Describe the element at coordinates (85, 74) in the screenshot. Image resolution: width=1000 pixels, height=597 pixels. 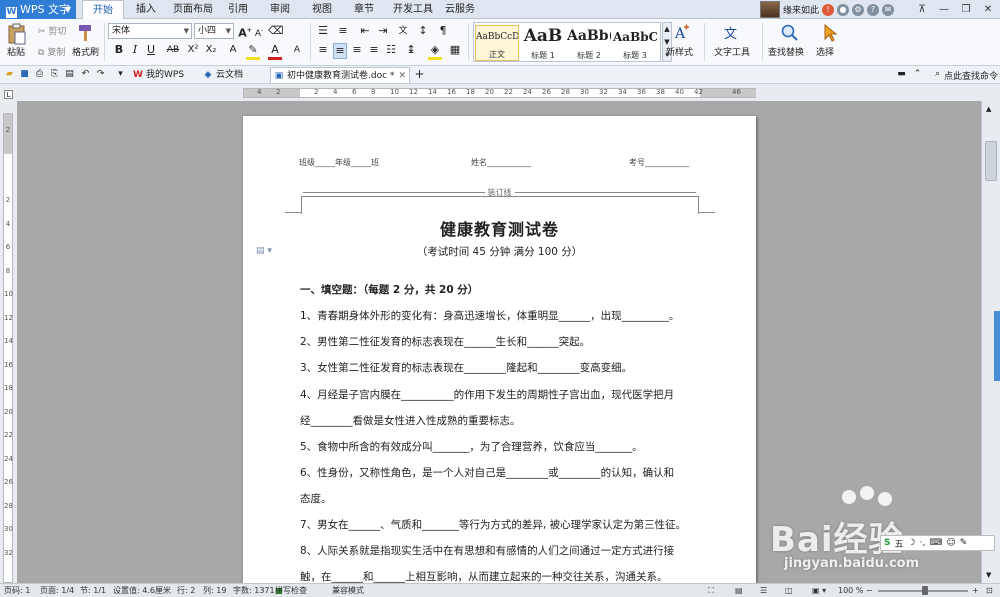
I see `undo-icon: ↶` at that location.